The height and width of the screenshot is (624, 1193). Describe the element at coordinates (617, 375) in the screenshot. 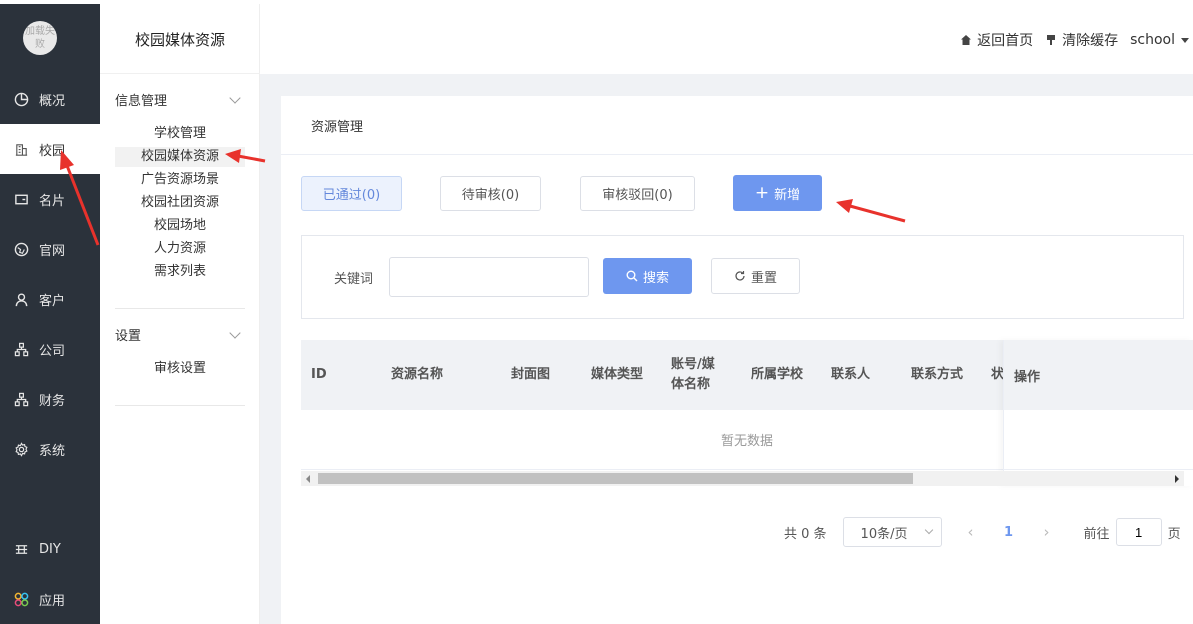

I see `column-header: 媒体类型` at that location.